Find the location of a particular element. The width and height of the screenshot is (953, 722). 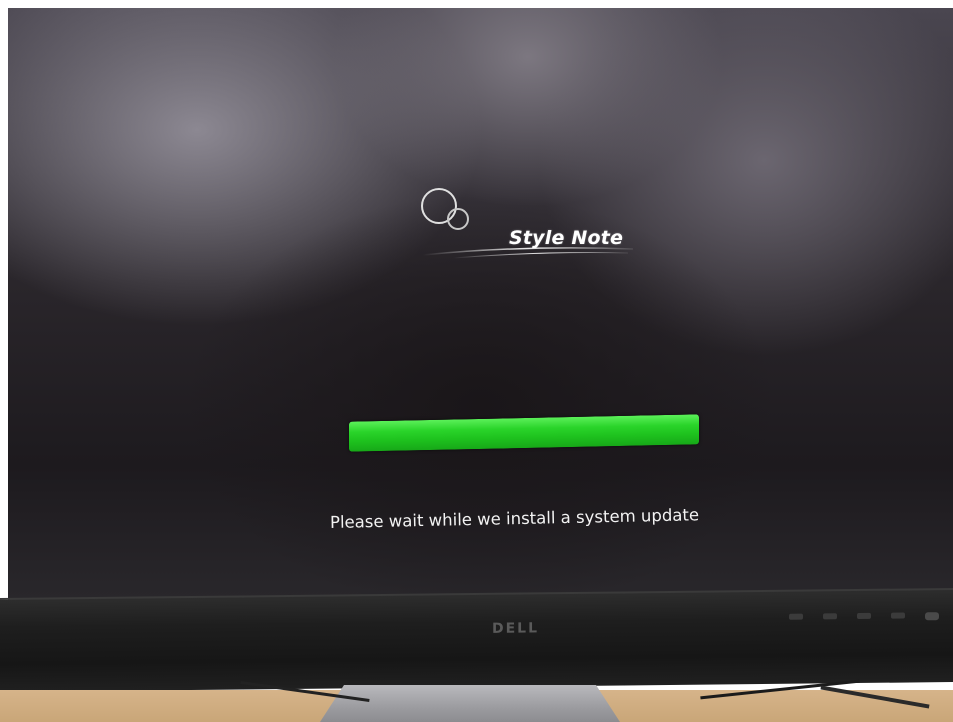

monitor-buttons is located at coordinates (864, 617).